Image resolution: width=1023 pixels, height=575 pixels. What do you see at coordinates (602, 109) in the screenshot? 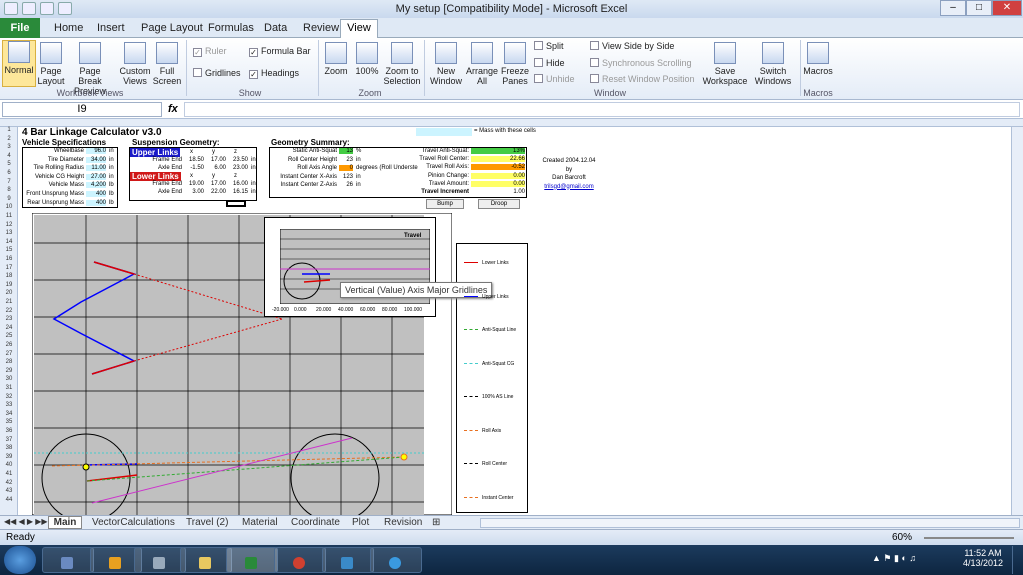
I see `formula-input` at bounding box center [602, 109].